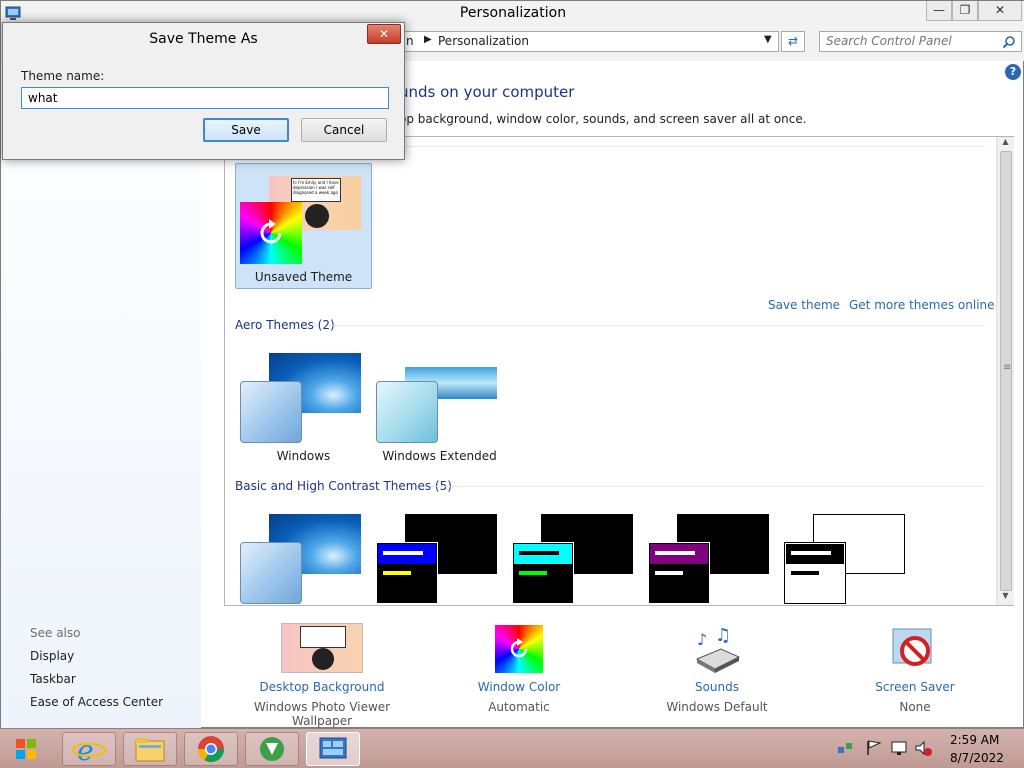  I want to click on refresh-arrow-icon, so click(271, 231).